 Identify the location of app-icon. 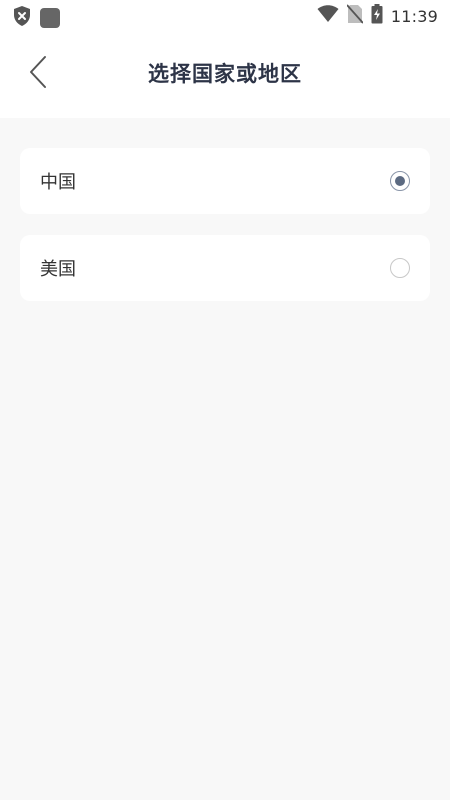
(50, 18).